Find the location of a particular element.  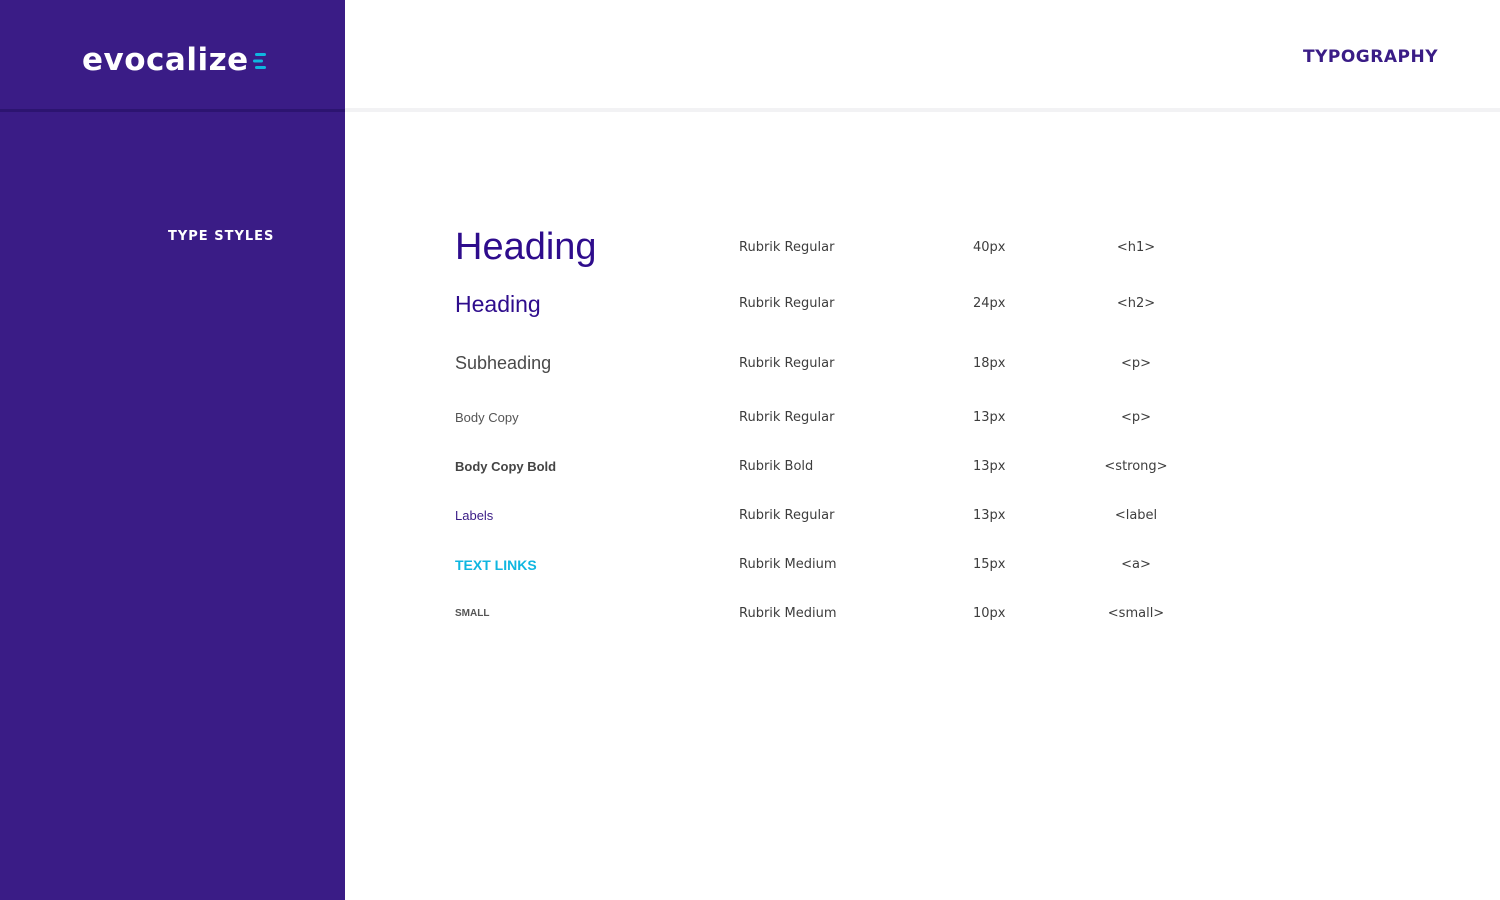

brand-logo: evocalize is located at coordinates (174, 60).